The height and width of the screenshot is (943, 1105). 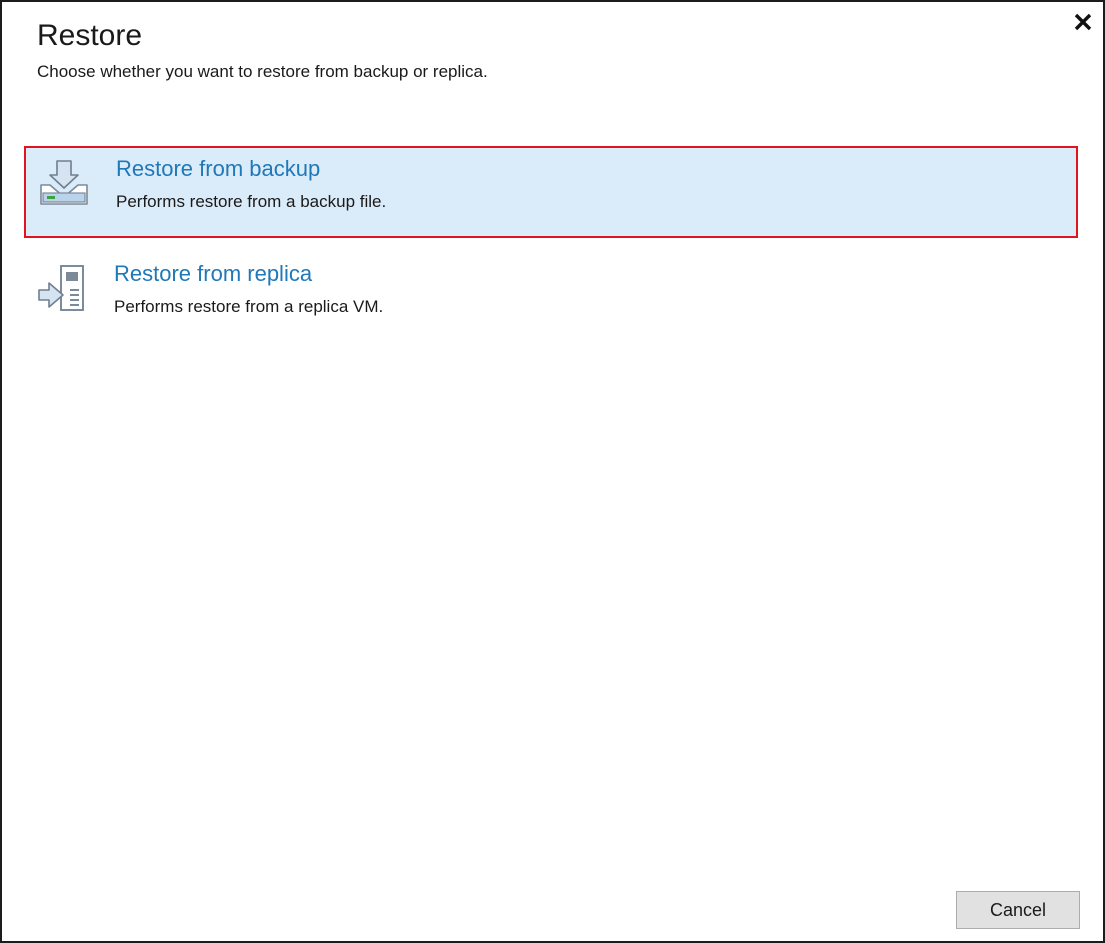 I want to click on option-title: Restore from backup, so click(x=218, y=168).